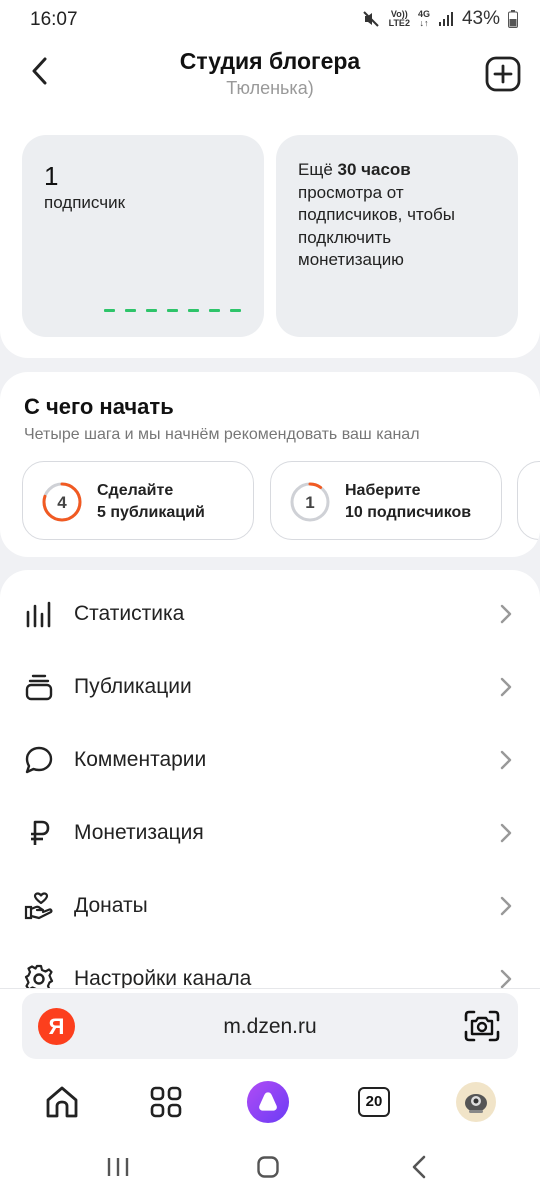 The width and height of the screenshot is (540, 1200). What do you see at coordinates (270, 760) in the screenshot?
I see `menu-item-comments: Комментарии` at bounding box center [270, 760].